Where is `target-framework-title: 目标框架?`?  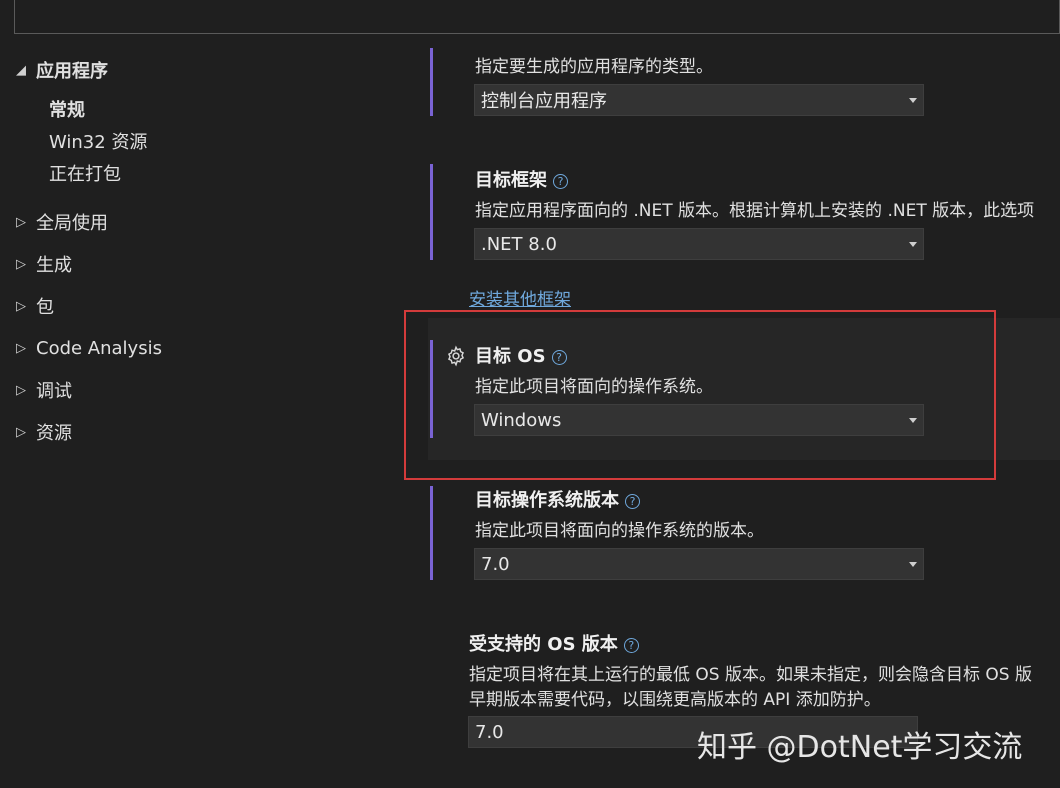 target-framework-title: 目标框架? is located at coordinates (521, 179).